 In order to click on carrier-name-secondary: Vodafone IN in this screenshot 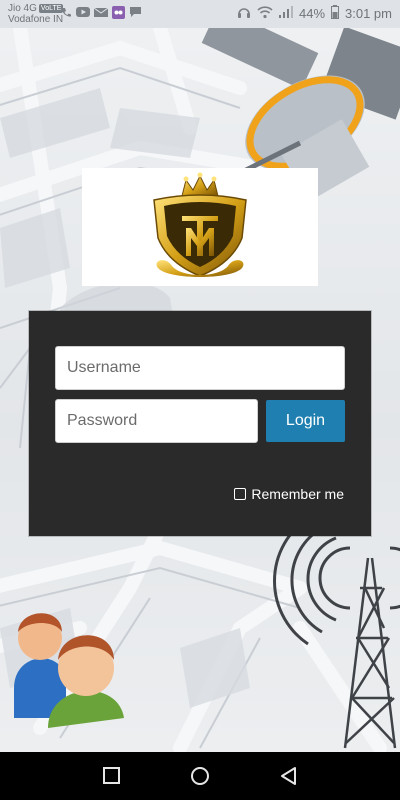, I will do `click(36, 19)`.